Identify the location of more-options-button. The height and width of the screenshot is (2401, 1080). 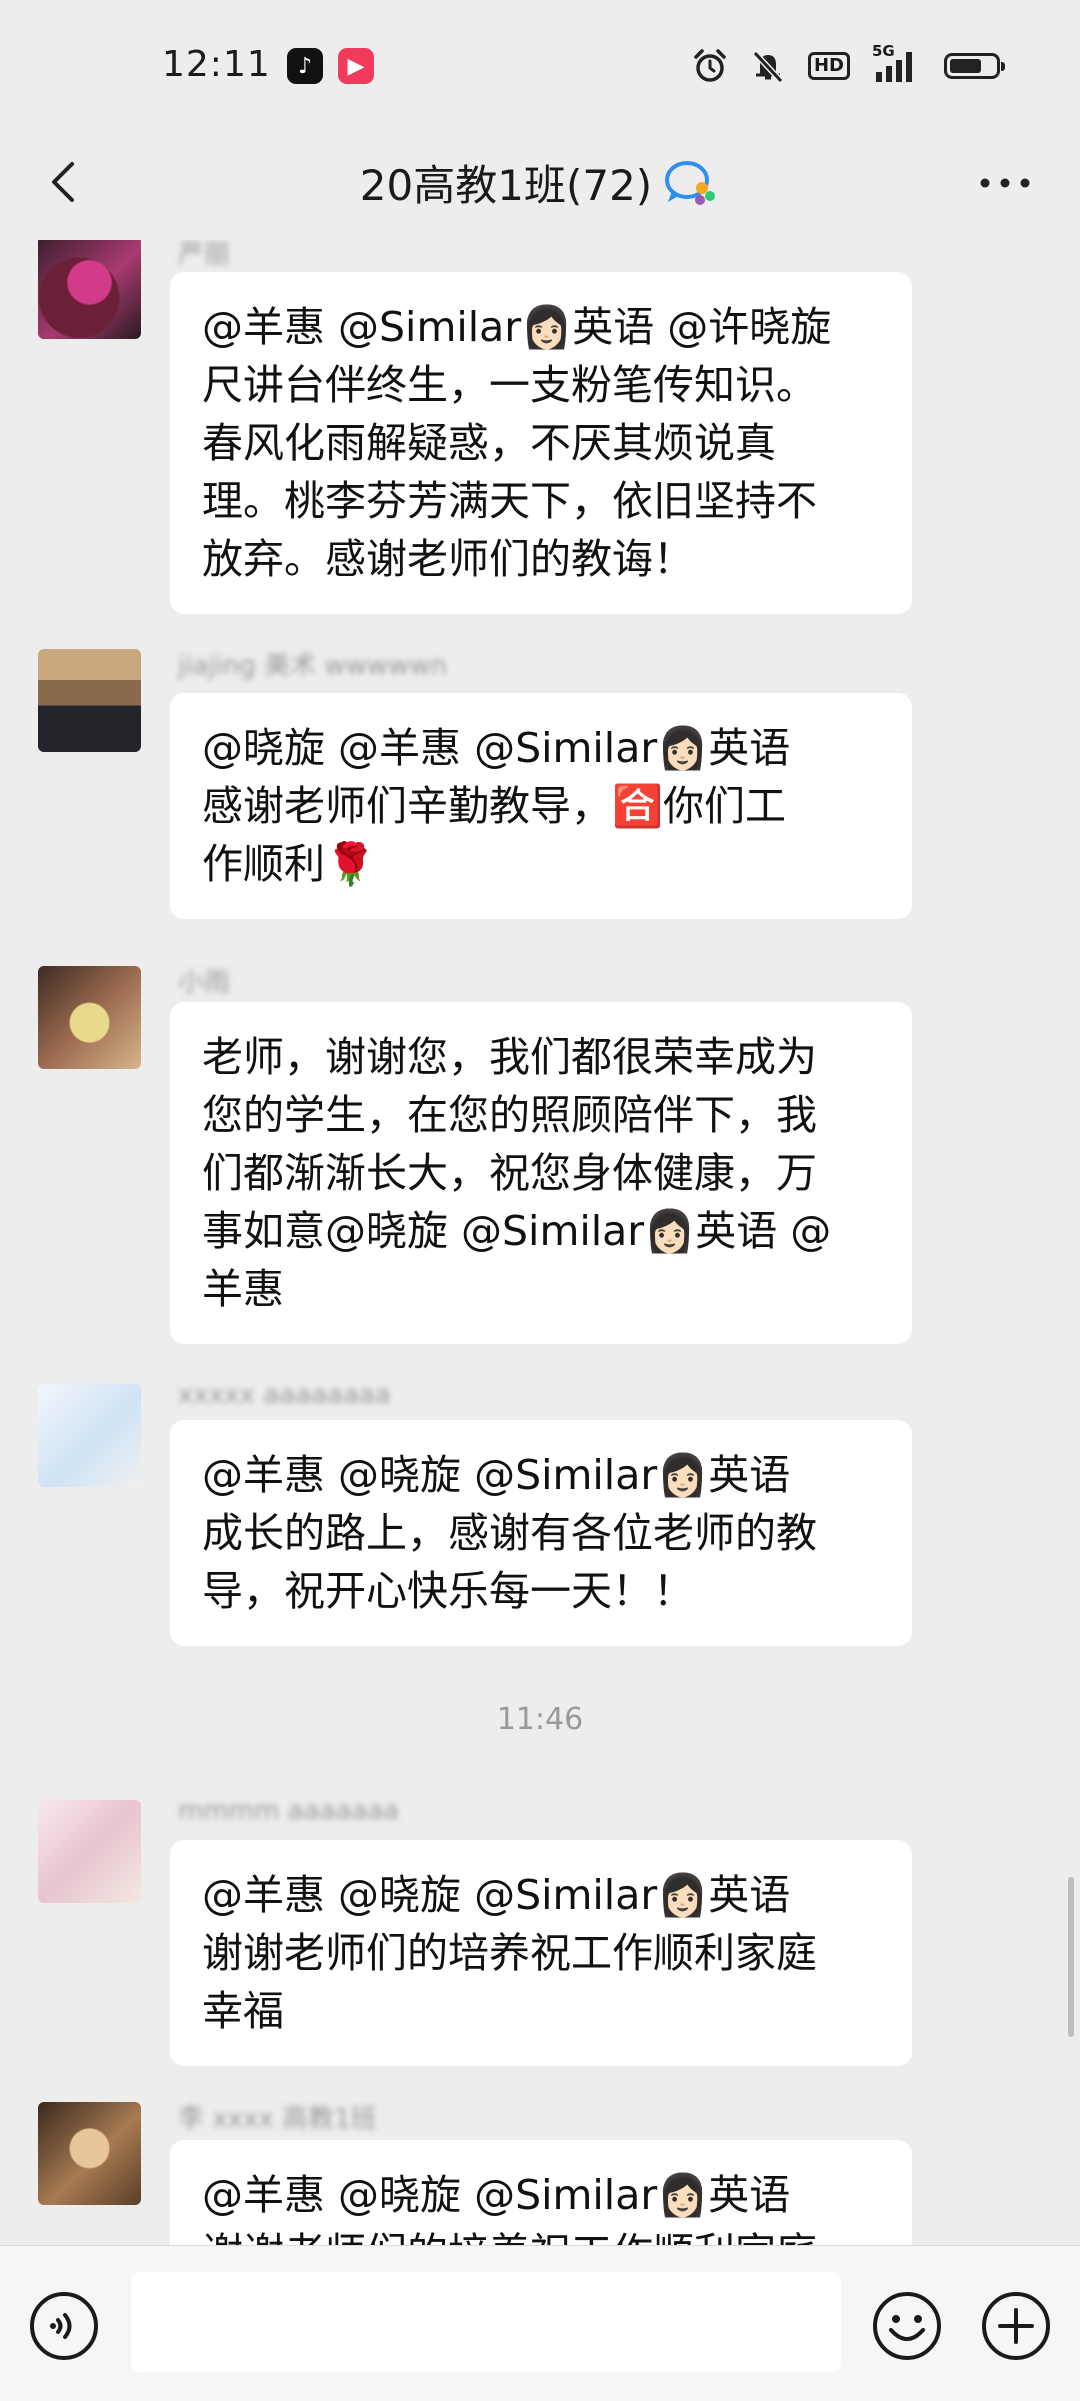
(1005, 183).